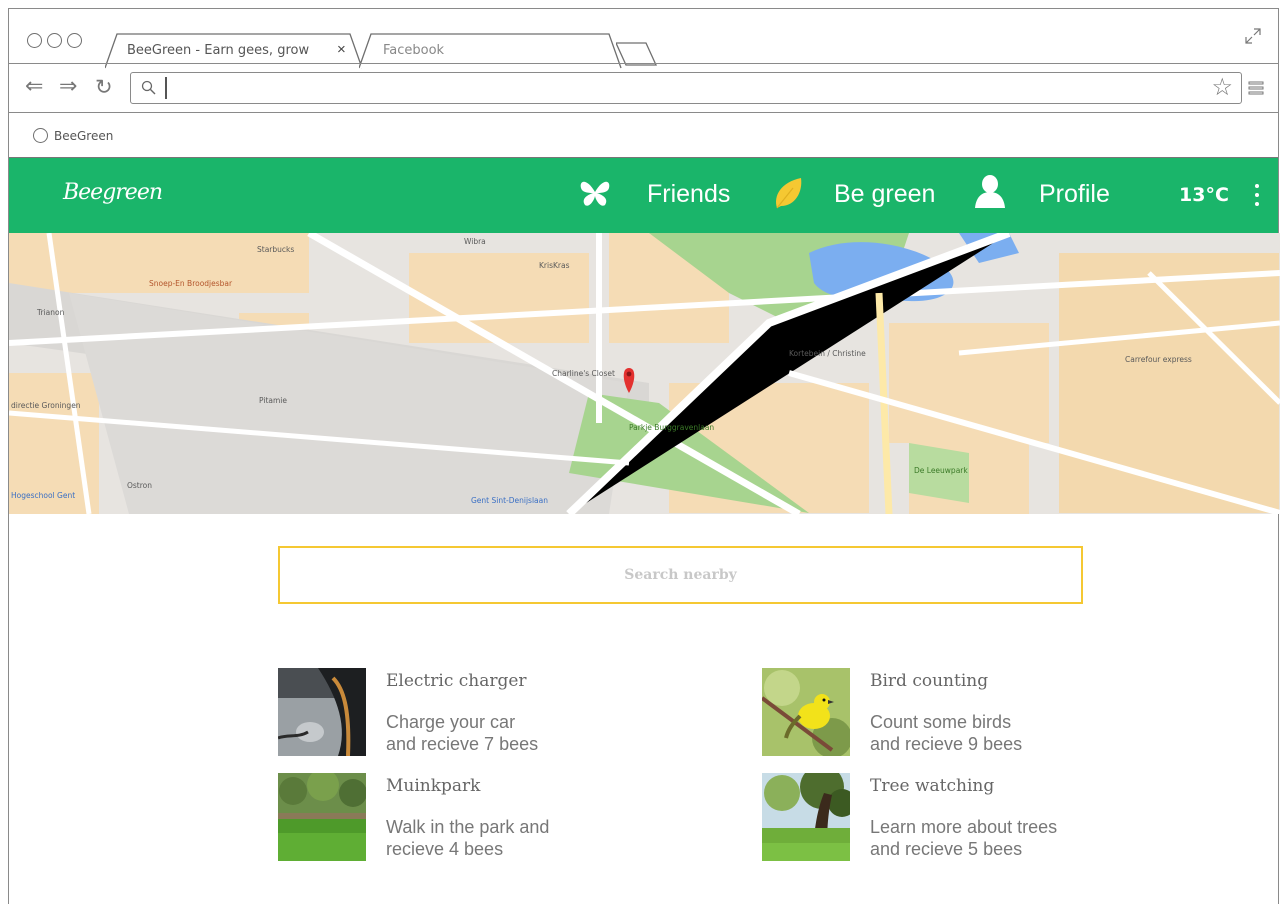 The height and width of the screenshot is (904, 1287). I want to click on activity-line: Learn more about trees, so click(964, 827).